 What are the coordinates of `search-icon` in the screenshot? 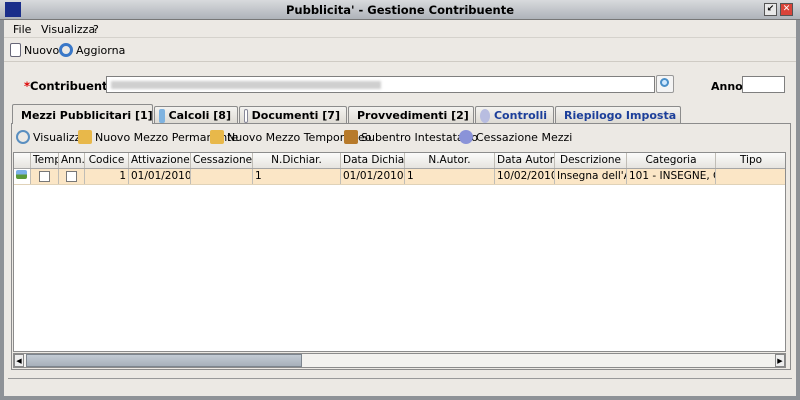 It's located at (664, 82).